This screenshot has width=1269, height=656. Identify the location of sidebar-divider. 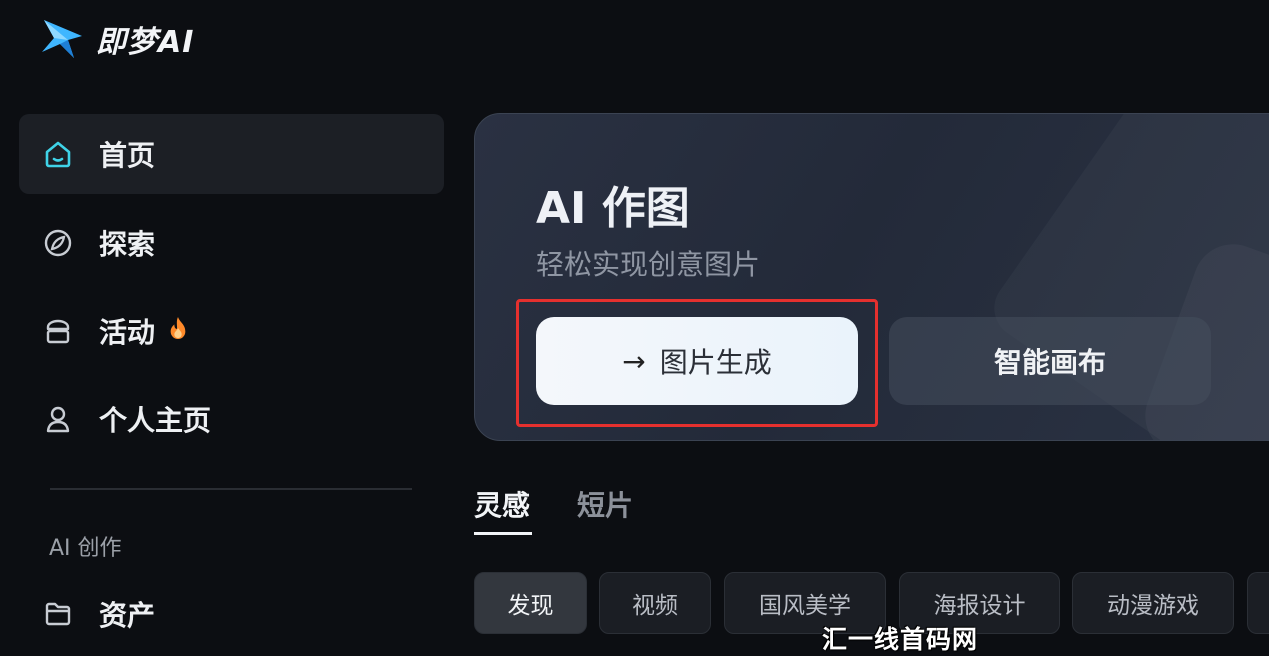
(231, 489).